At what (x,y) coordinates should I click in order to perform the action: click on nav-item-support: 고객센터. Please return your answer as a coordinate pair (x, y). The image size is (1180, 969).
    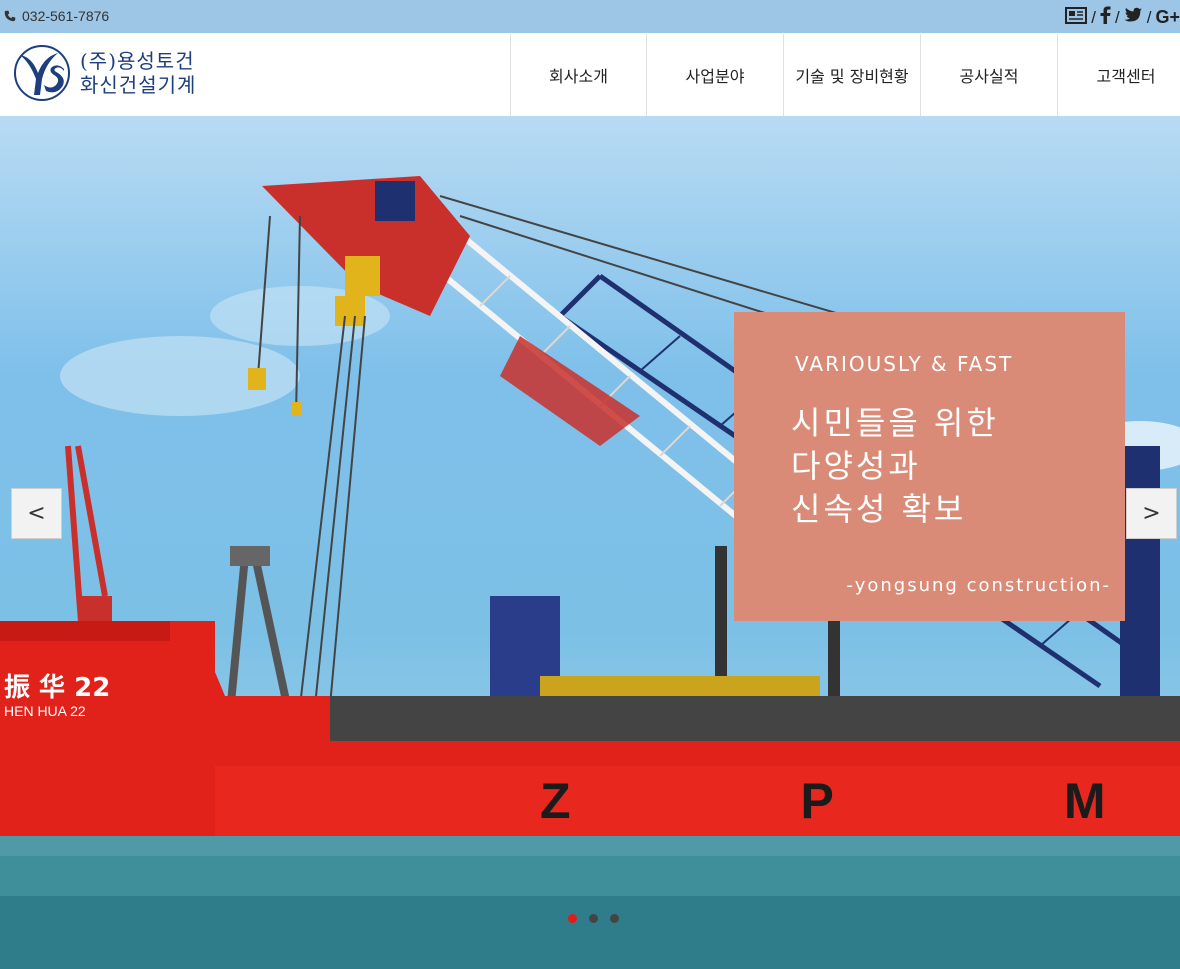
    Looking at the image, I should click on (1118, 75).